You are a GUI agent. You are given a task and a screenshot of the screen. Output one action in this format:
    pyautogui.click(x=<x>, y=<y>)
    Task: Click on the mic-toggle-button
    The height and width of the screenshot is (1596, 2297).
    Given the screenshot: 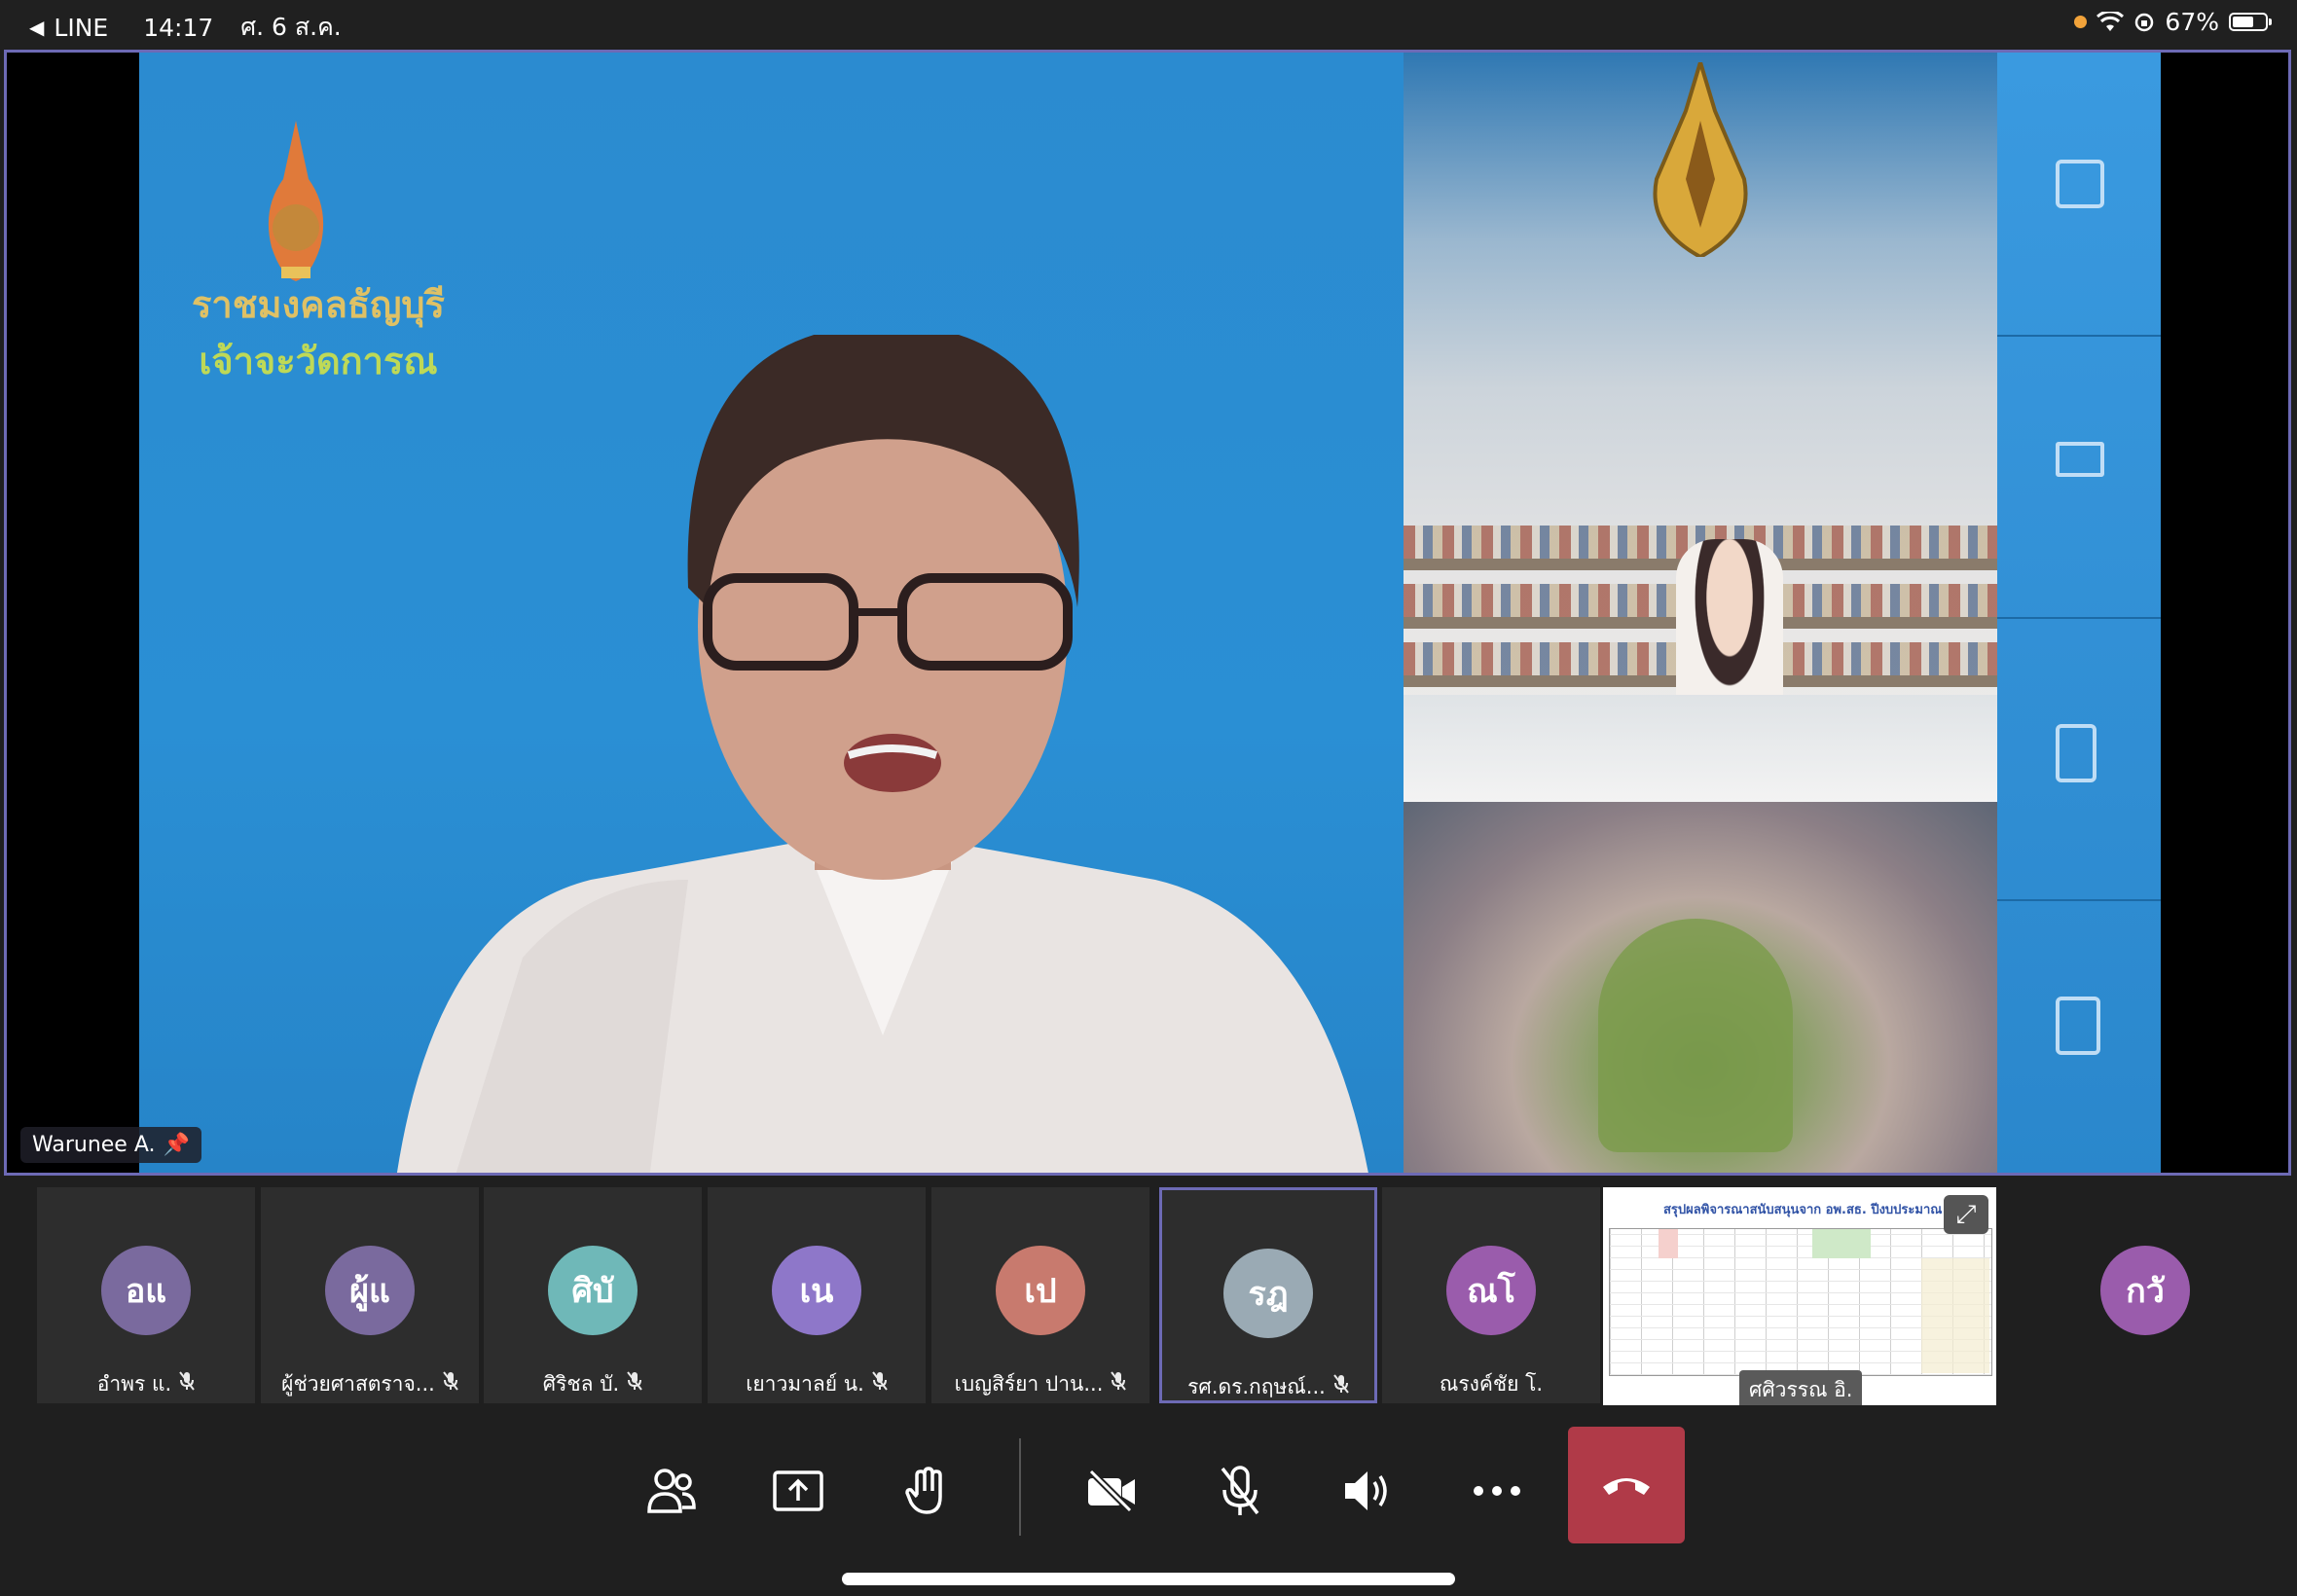 What is the action you would take?
    pyautogui.click(x=1240, y=1491)
    